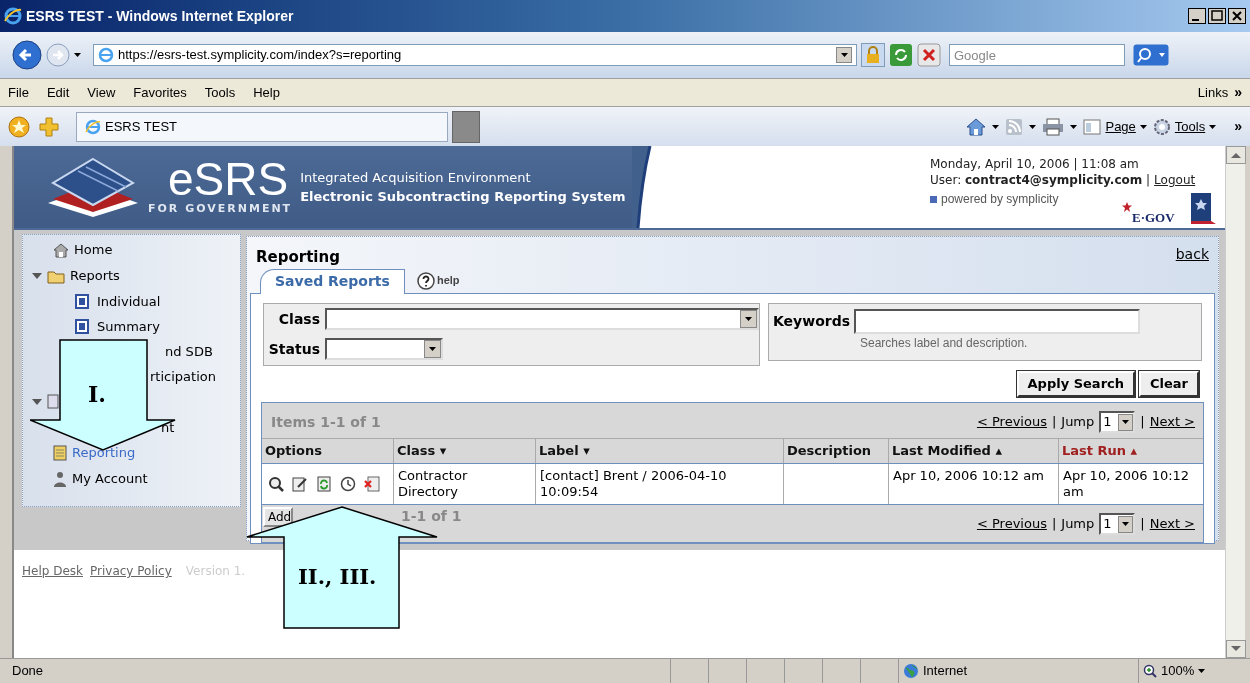 The width and height of the screenshot is (1250, 683). What do you see at coordinates (1153, 217) in the screenshot?
I see `egov-logo-text: E·GOV` at bounding box center [1153, 217].